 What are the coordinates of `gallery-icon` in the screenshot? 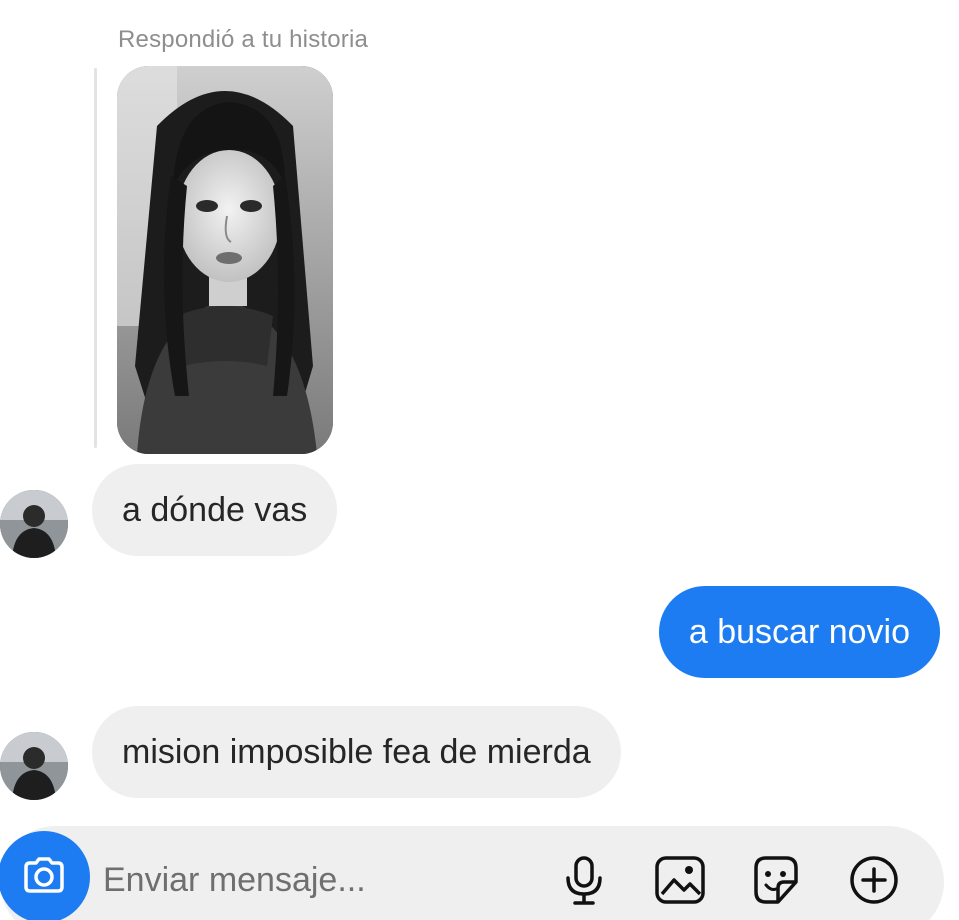 It's located at (680, 880).